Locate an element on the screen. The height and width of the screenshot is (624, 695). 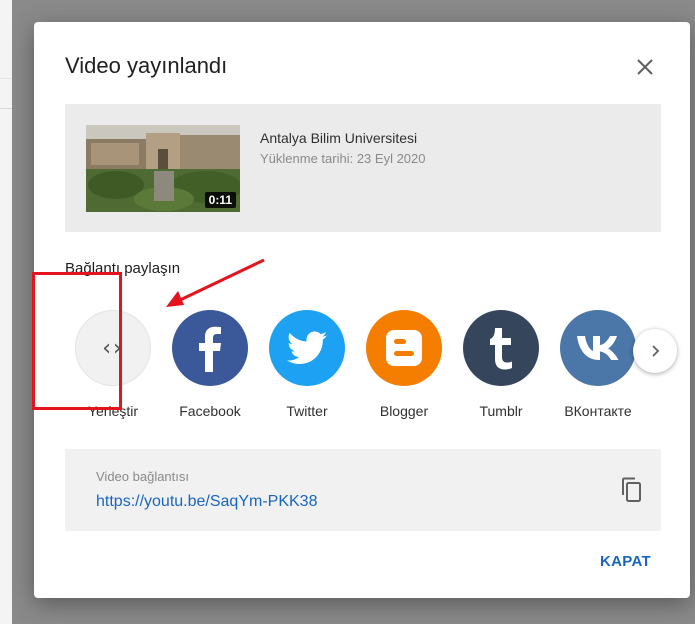
video-link-url: https://youtu.be/SaqYm-PKK38 is located at coordinates (206, 502).